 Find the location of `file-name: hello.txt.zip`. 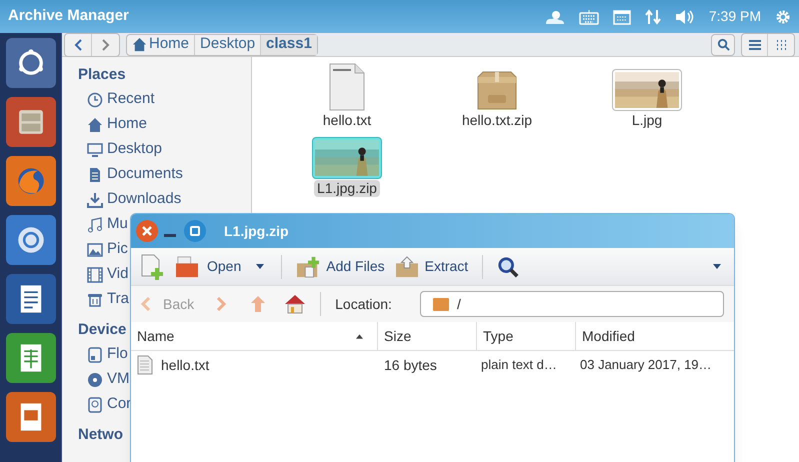

file-name: hello.txt.zip is located at coordinates (497, 120).